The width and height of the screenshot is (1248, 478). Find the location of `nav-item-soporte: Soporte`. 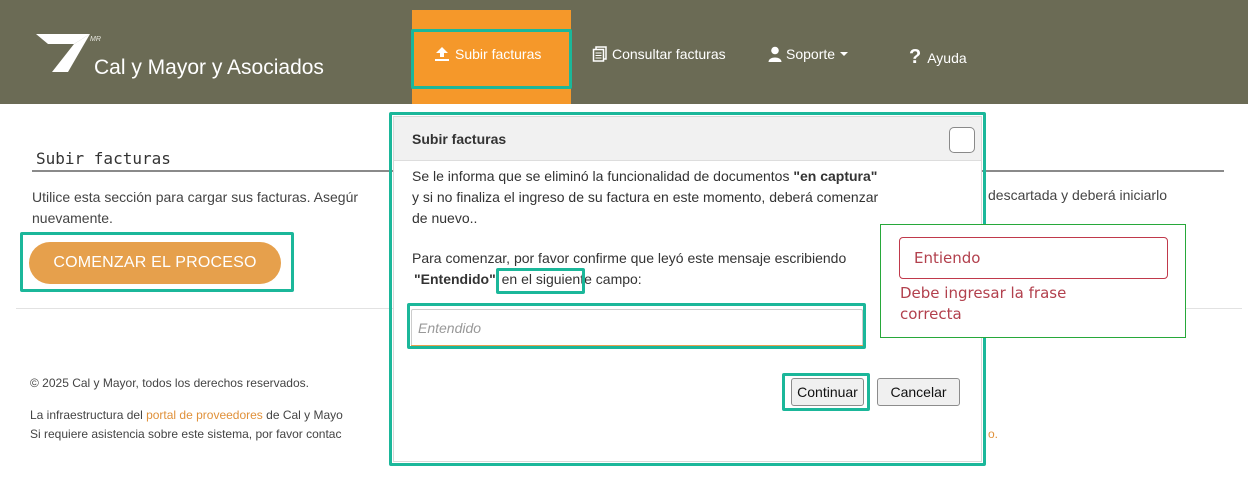

nav-item-soporte: Soporte is located at coordinates (808, 54).